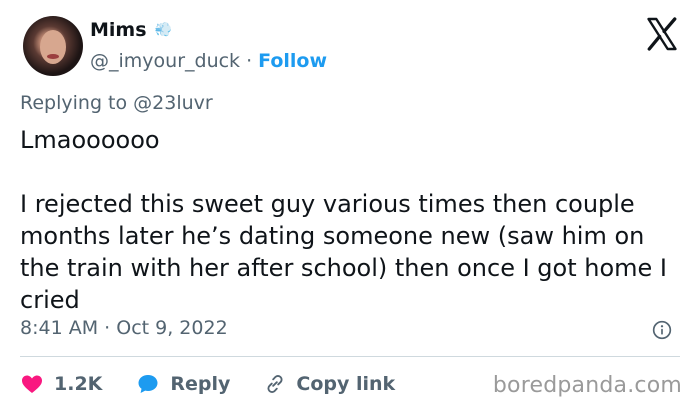  I want to click on tweet-line1: Lmaoooooo, so click(90, 140).